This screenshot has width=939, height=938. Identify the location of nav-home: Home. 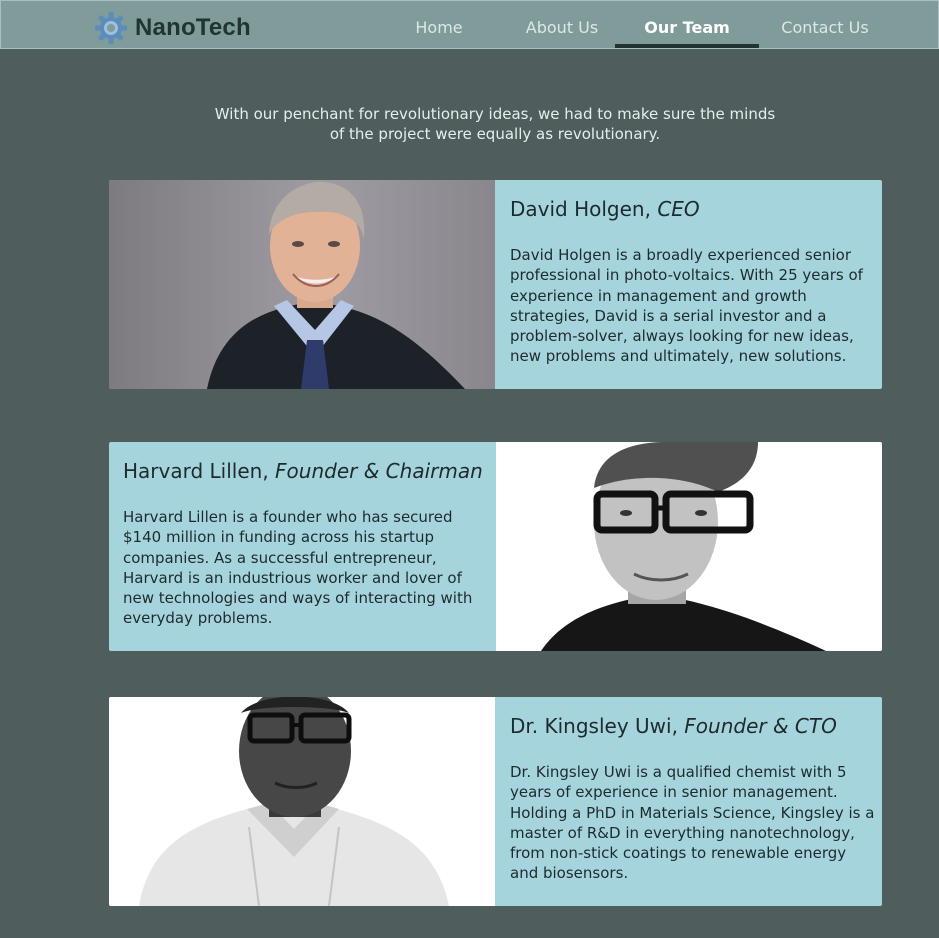
(439, 24).